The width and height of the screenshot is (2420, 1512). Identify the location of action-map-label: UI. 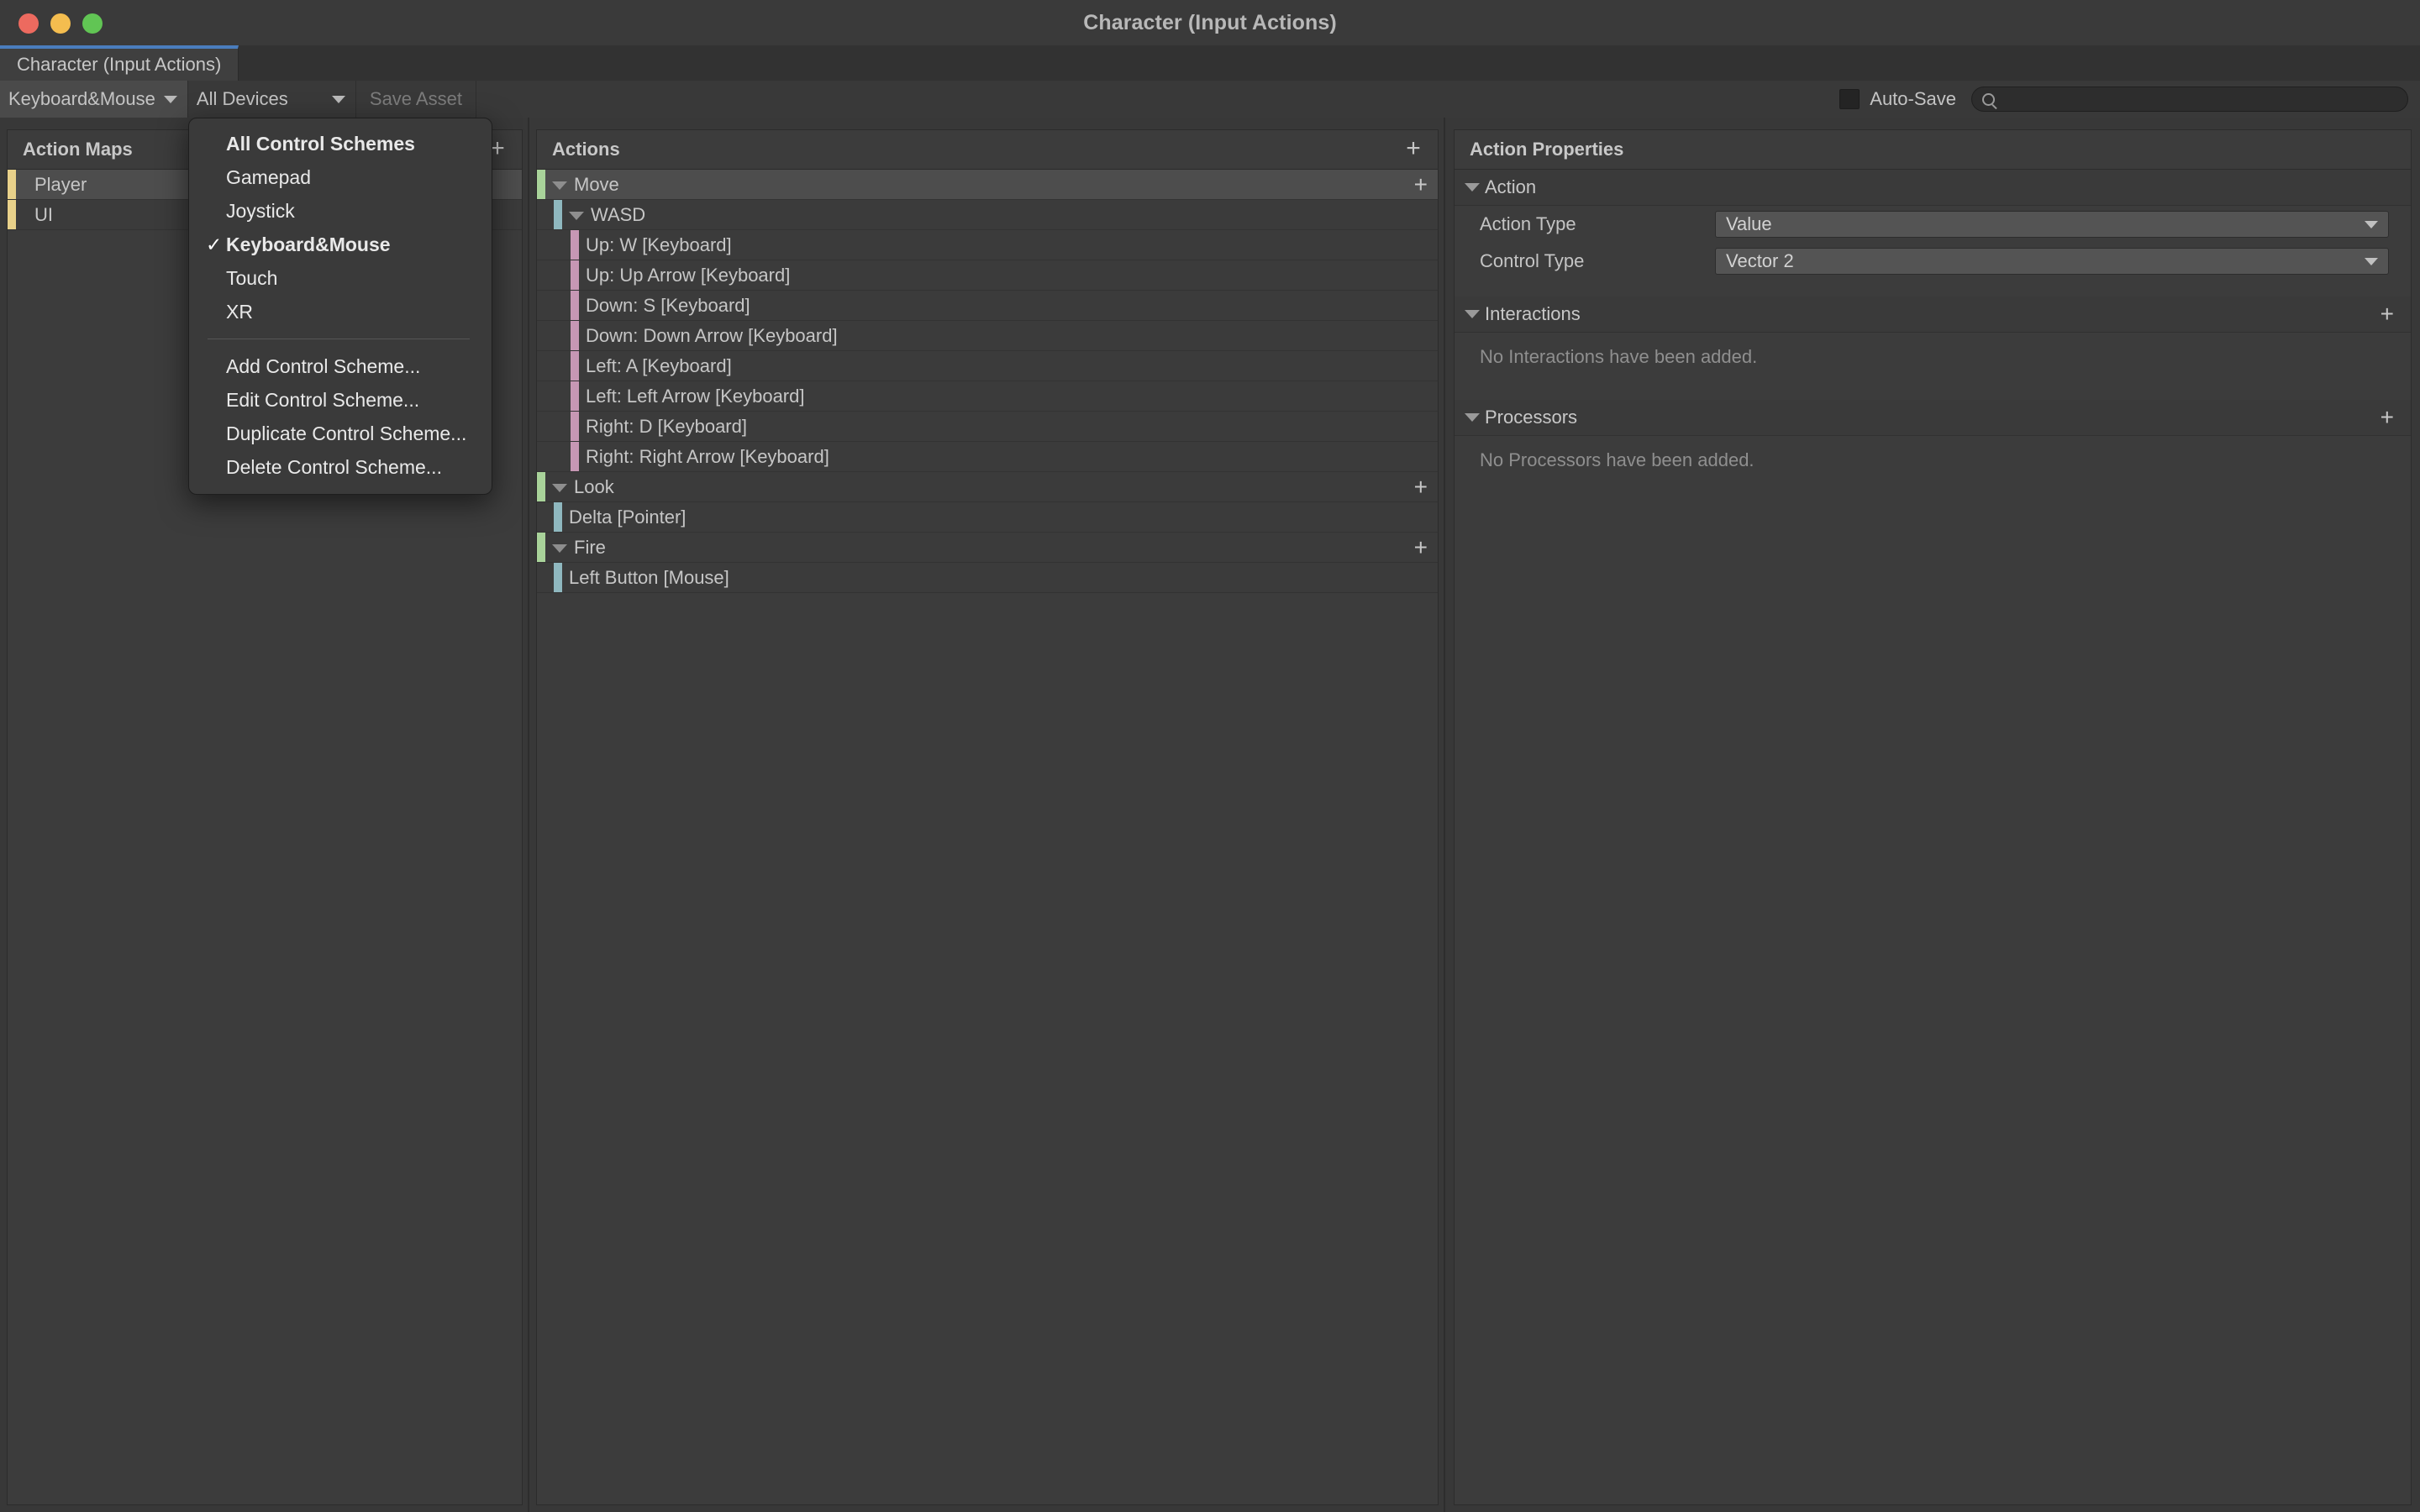
(43, 214).